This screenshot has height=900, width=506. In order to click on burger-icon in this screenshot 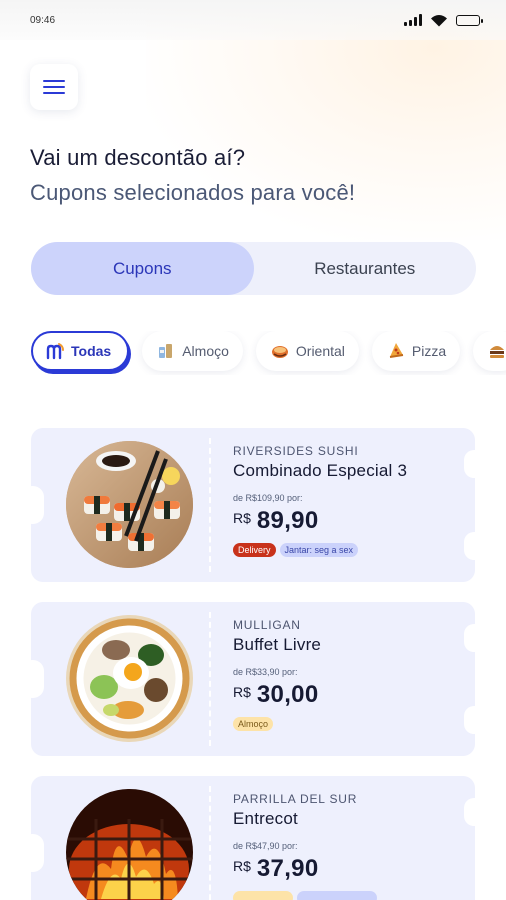, I will do `click(497, 352)`.